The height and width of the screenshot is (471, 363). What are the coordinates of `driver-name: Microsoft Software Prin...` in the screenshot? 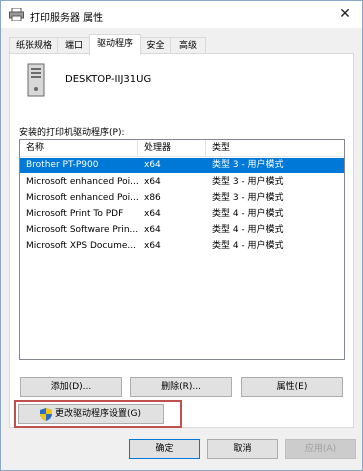 It's located at (82, 230).